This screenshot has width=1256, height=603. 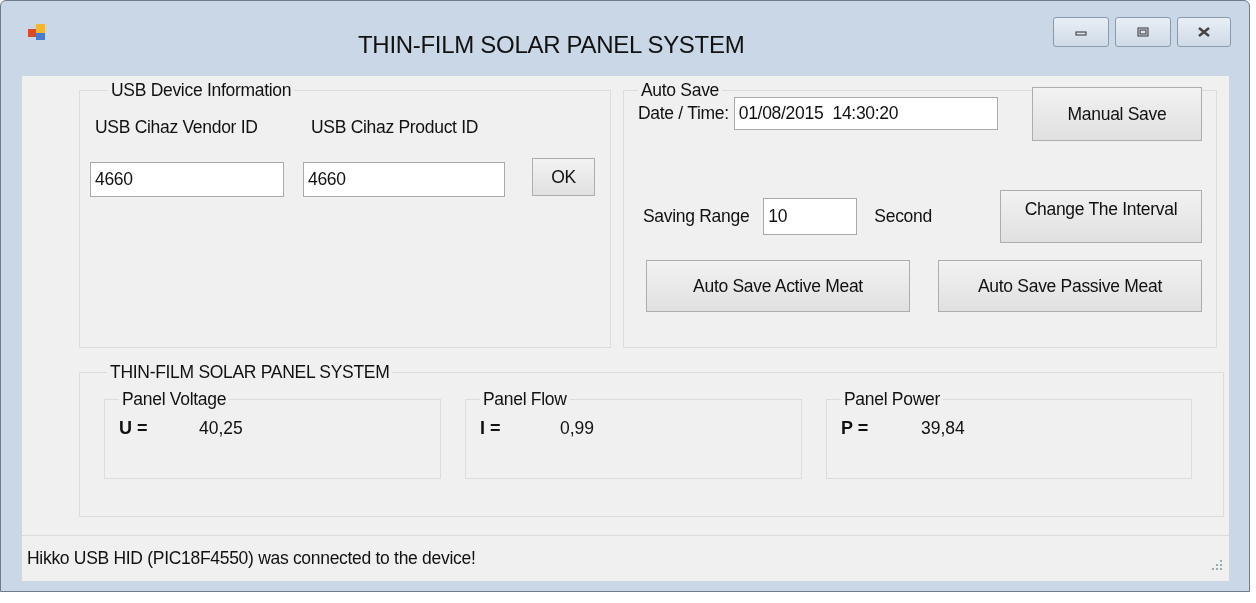 What do you see at coordinates (525, 399) in the screenshot?
I see `group-title: Panel Flow` at bounding box center [525, 399].